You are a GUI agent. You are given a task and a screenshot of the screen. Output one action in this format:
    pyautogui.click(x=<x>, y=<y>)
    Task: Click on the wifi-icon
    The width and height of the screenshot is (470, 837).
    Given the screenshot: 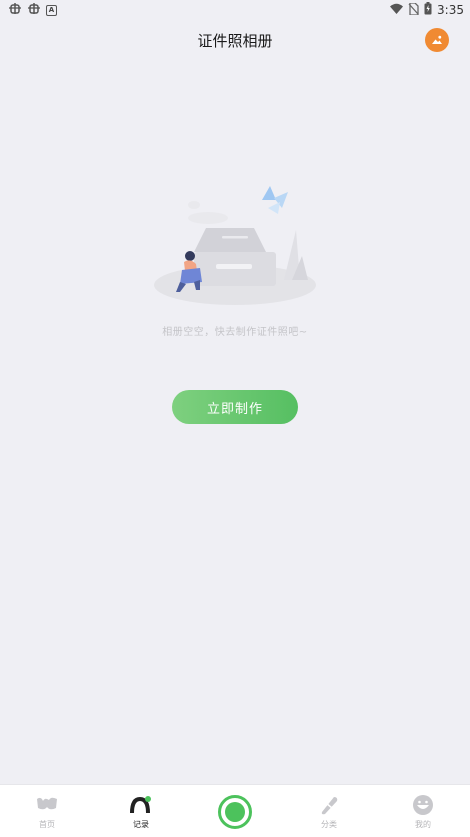 What is the action you would take?
    pyautogui.click(x=397, y=10)
    